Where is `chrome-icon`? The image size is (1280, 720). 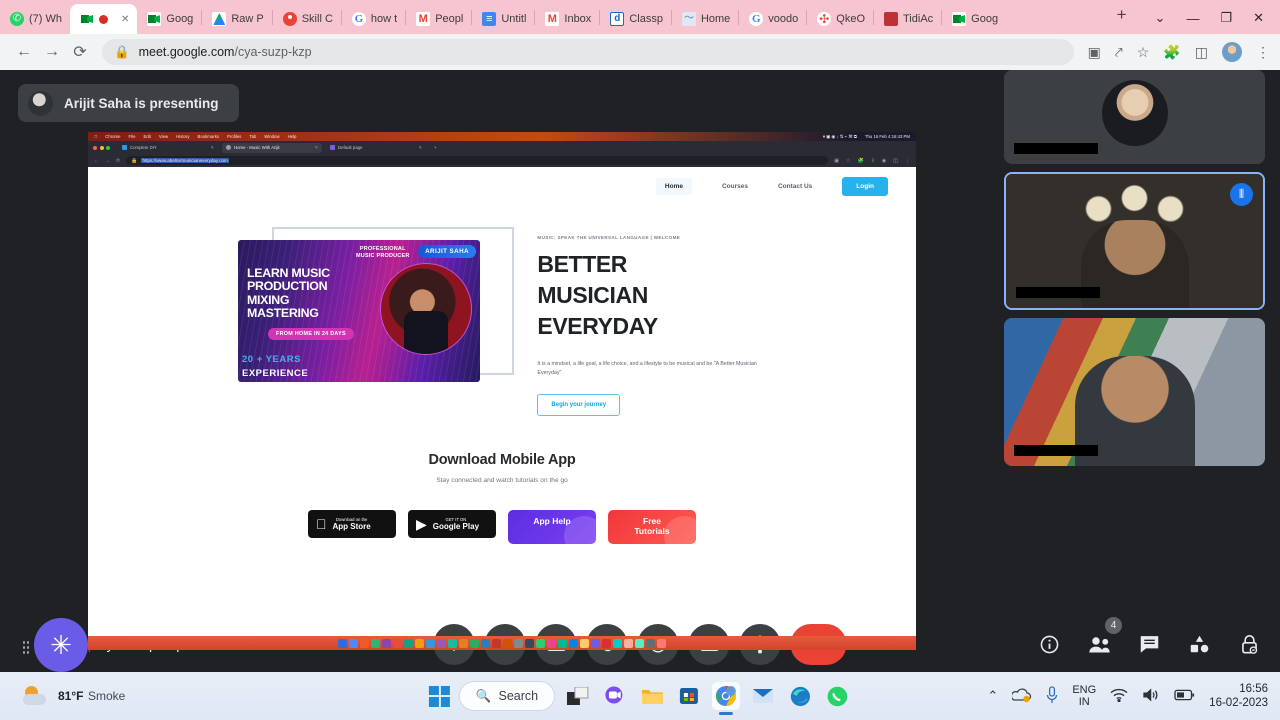
chrome-icon is located at coordinates (726, 698).